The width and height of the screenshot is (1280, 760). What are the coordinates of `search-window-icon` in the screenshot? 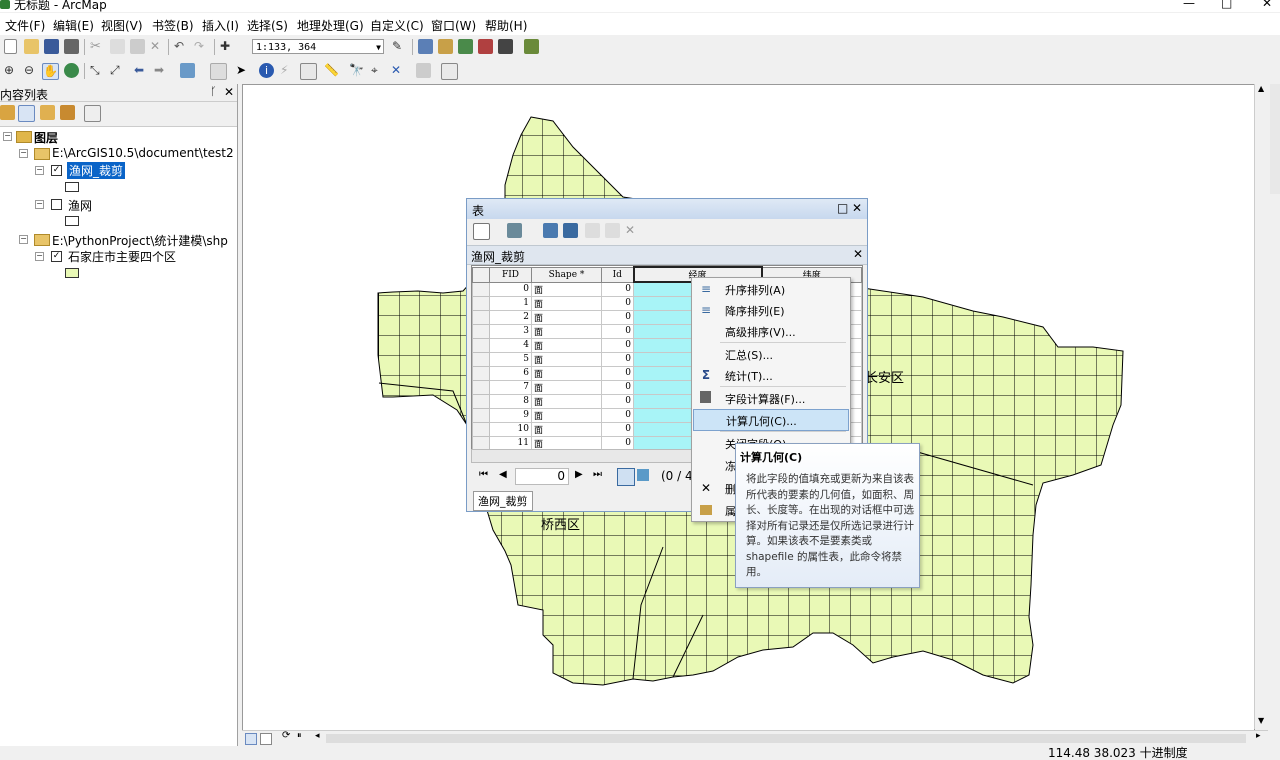 It's located at (465, 46).